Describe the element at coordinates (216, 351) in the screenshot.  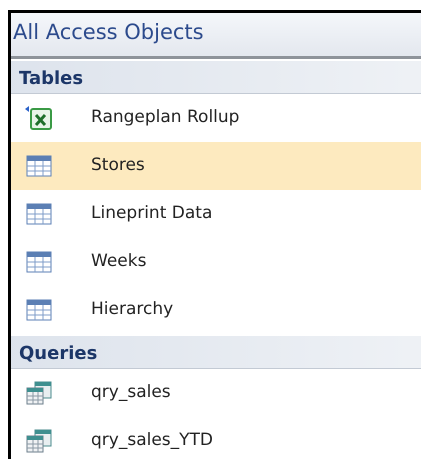
I see `group-header: Queries` at that location.